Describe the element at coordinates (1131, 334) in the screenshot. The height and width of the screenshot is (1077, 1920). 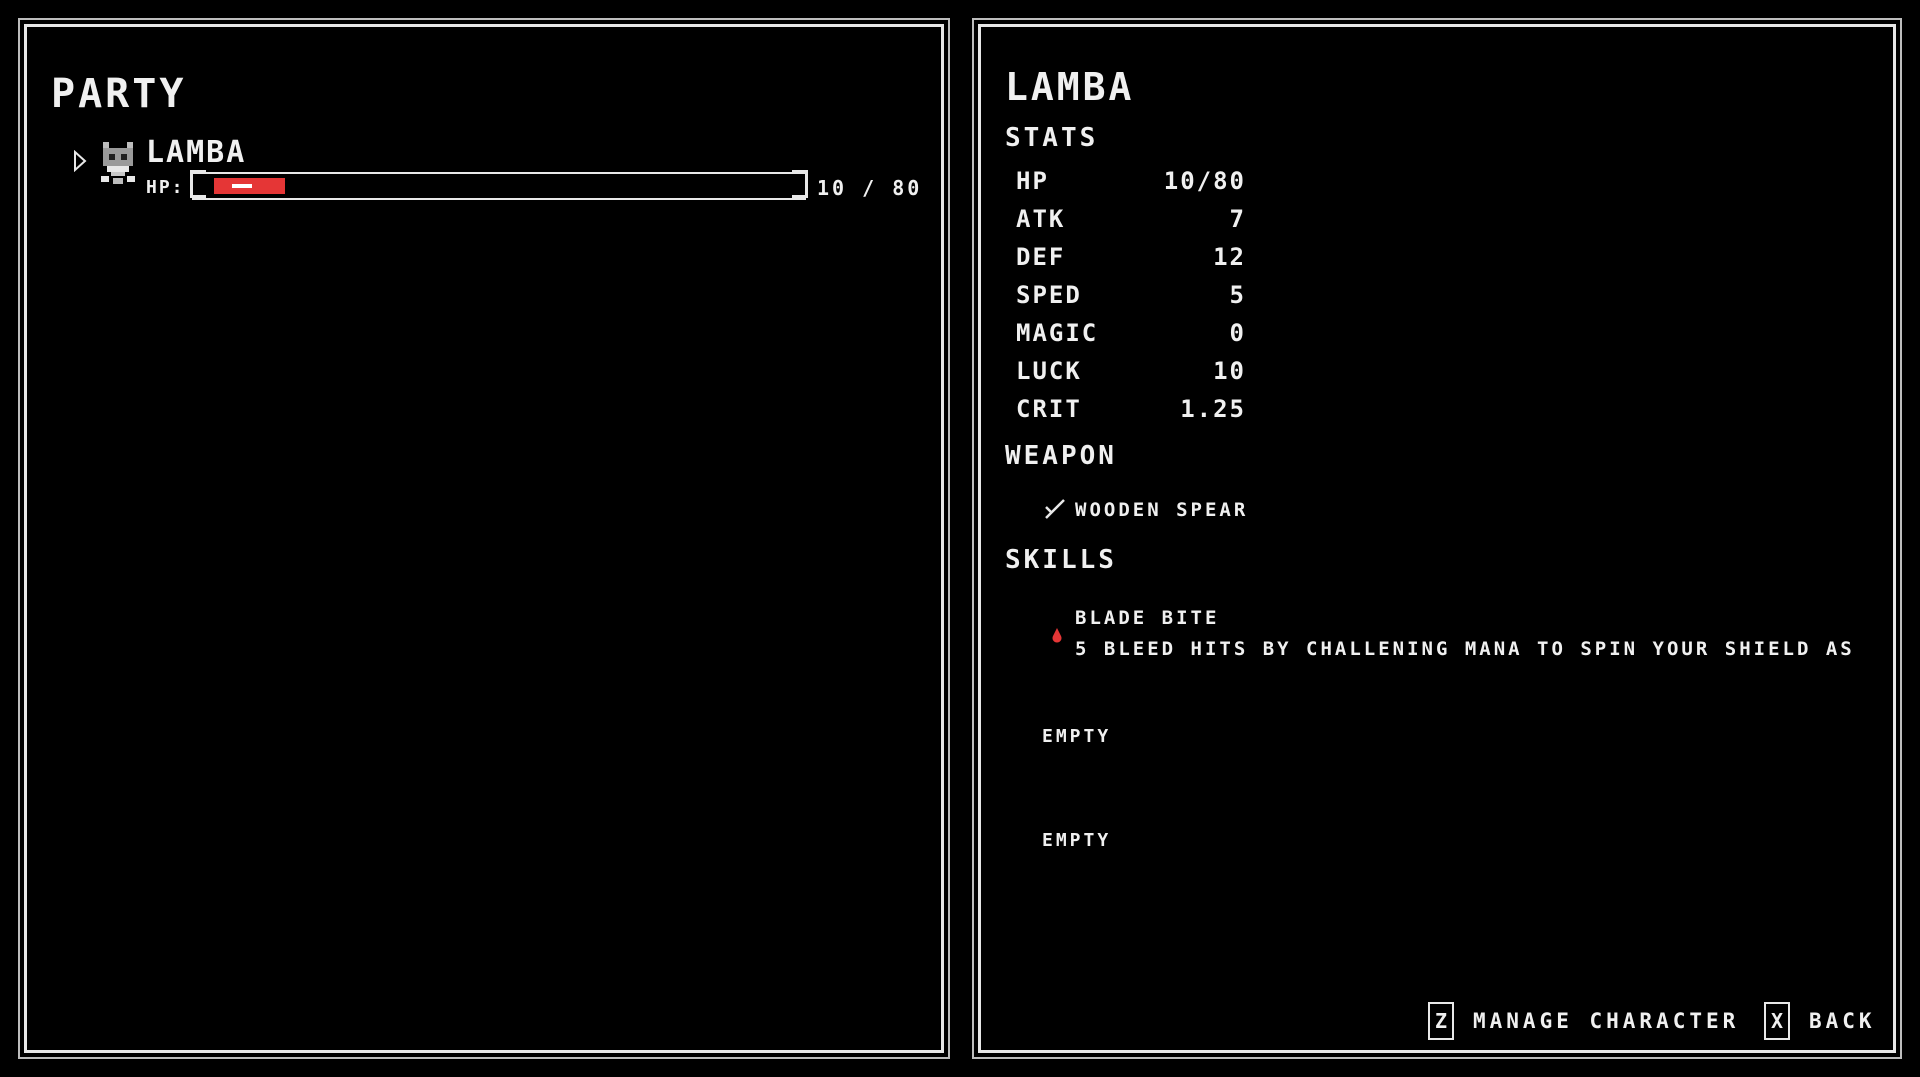
I see `stat-row-magic: MAGIC 0` at that location.